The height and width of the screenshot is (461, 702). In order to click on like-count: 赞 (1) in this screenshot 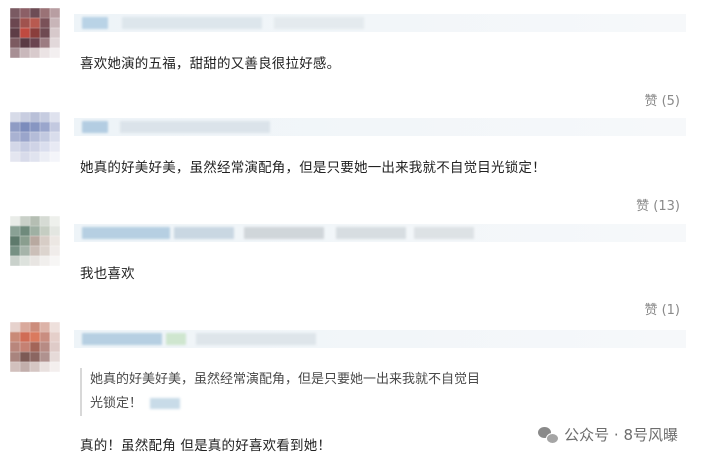, I will do `click(662, 310)`.